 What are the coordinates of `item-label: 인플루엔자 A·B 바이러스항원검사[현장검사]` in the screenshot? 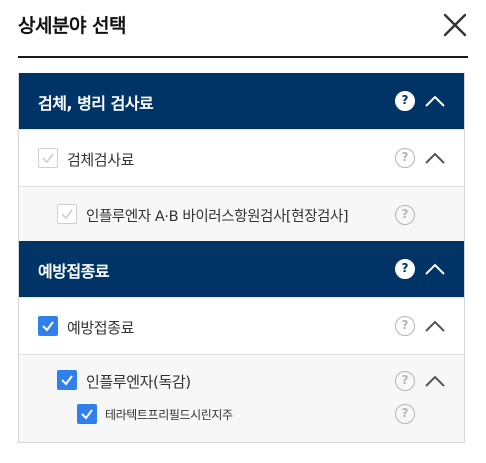 It's located at (217, 217).